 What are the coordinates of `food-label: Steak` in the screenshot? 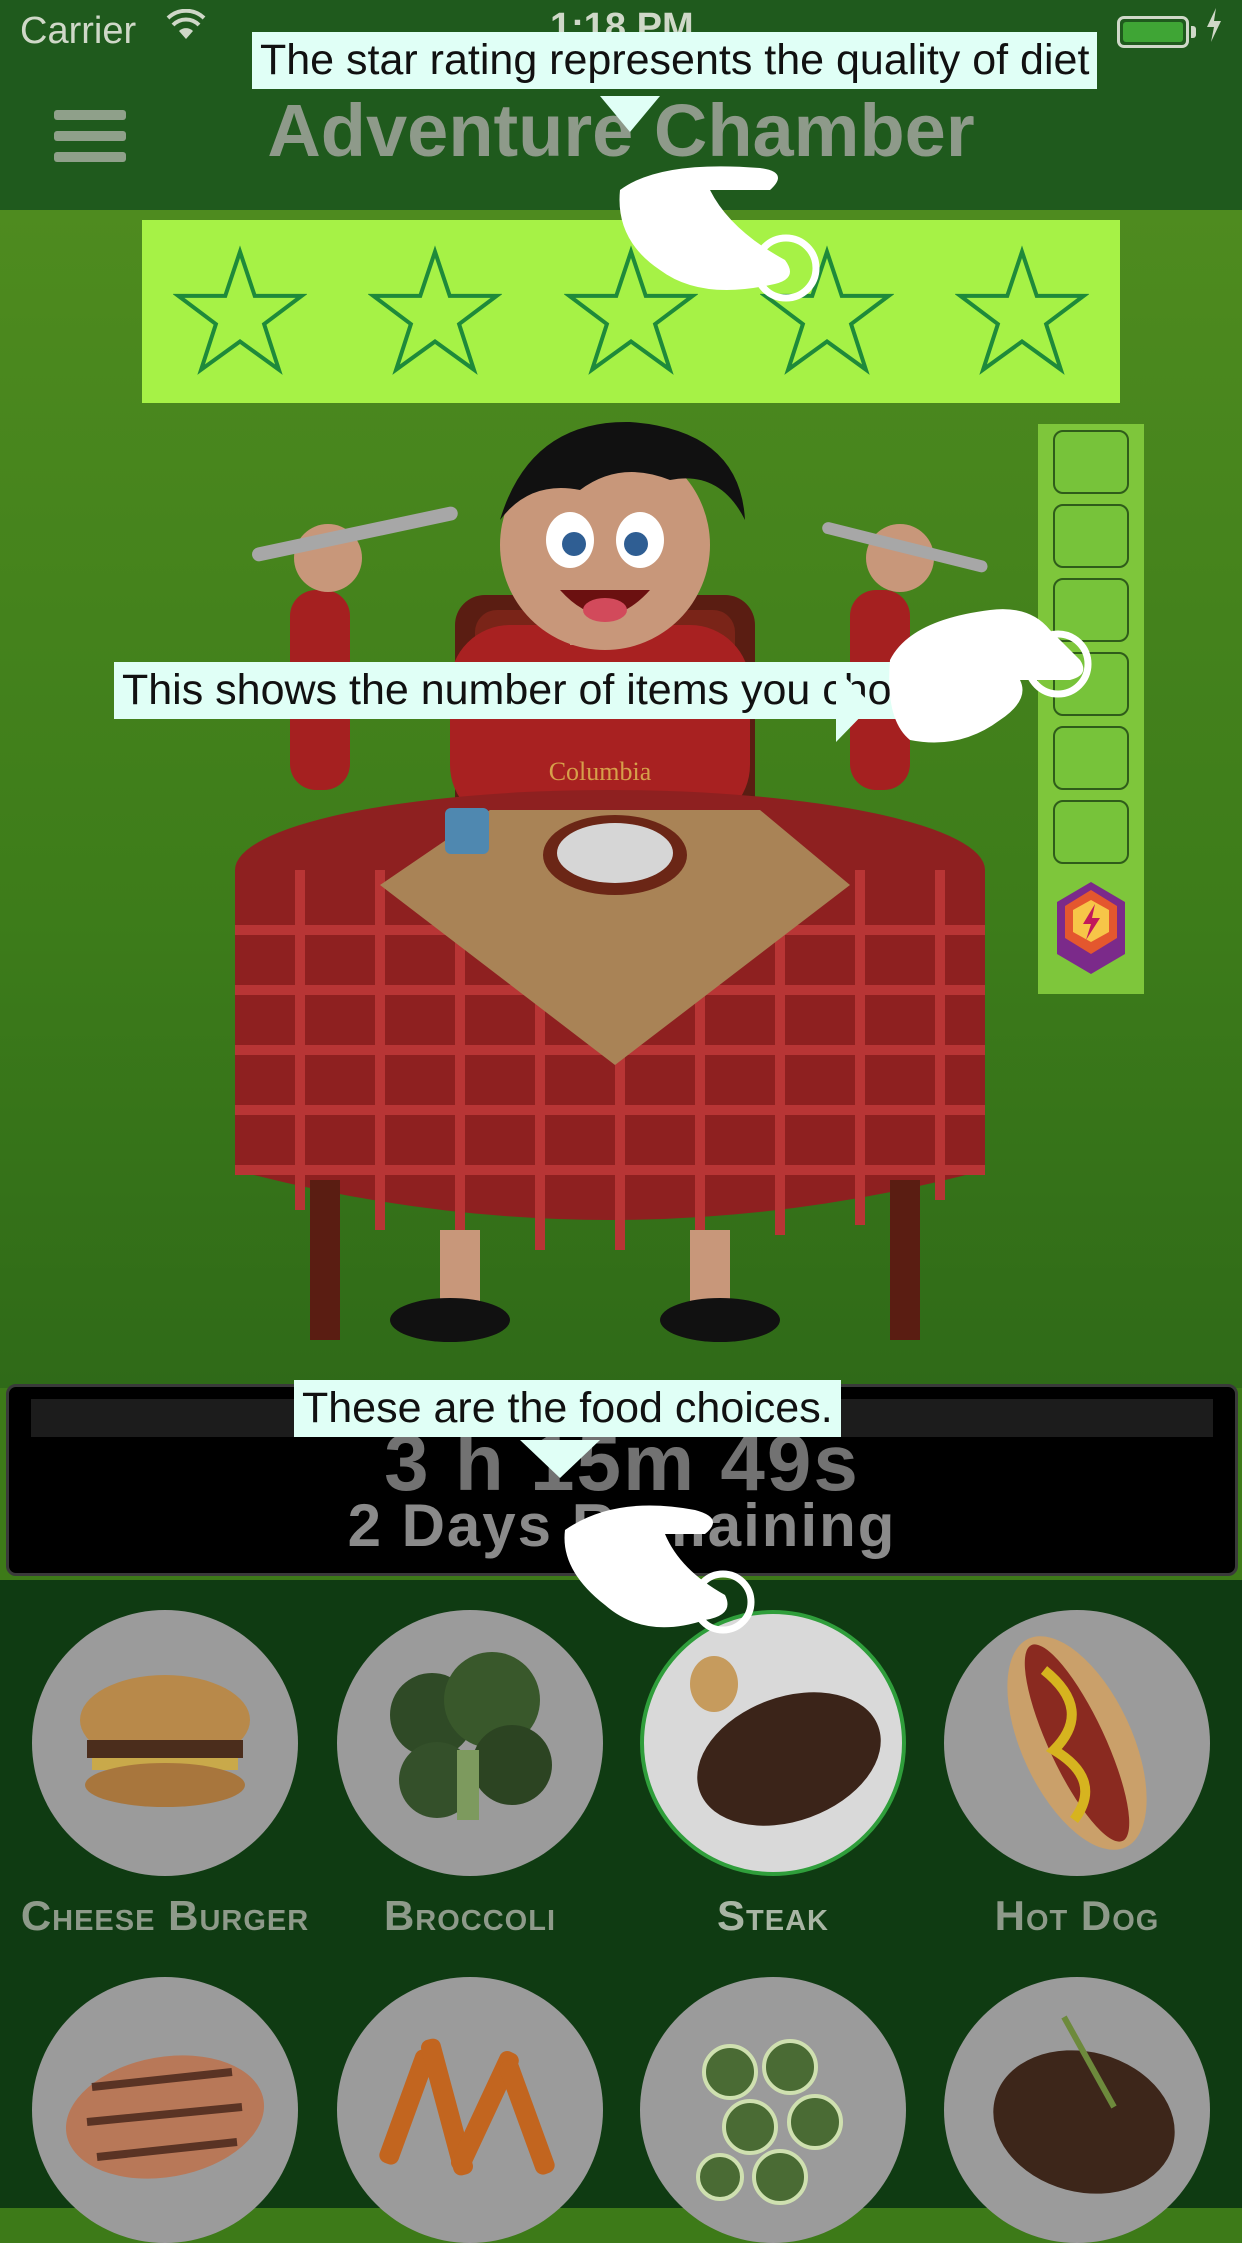 It's located at (773, 1915).